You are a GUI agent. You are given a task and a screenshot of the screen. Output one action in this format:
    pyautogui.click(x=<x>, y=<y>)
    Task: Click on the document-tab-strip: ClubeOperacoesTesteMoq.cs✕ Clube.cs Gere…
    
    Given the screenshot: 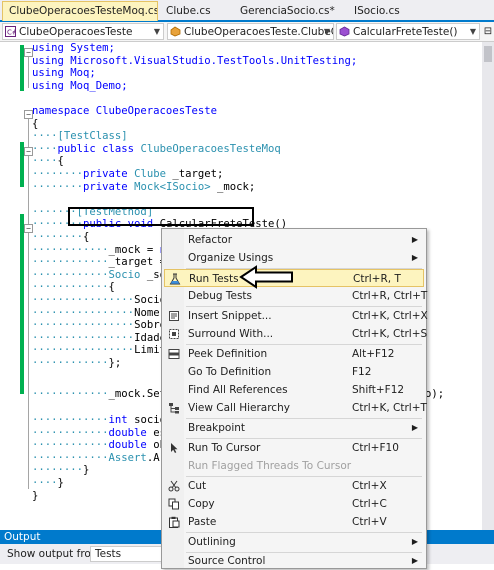 What is the action you would take?
    pyautogui.click(x=247, y=11)
    